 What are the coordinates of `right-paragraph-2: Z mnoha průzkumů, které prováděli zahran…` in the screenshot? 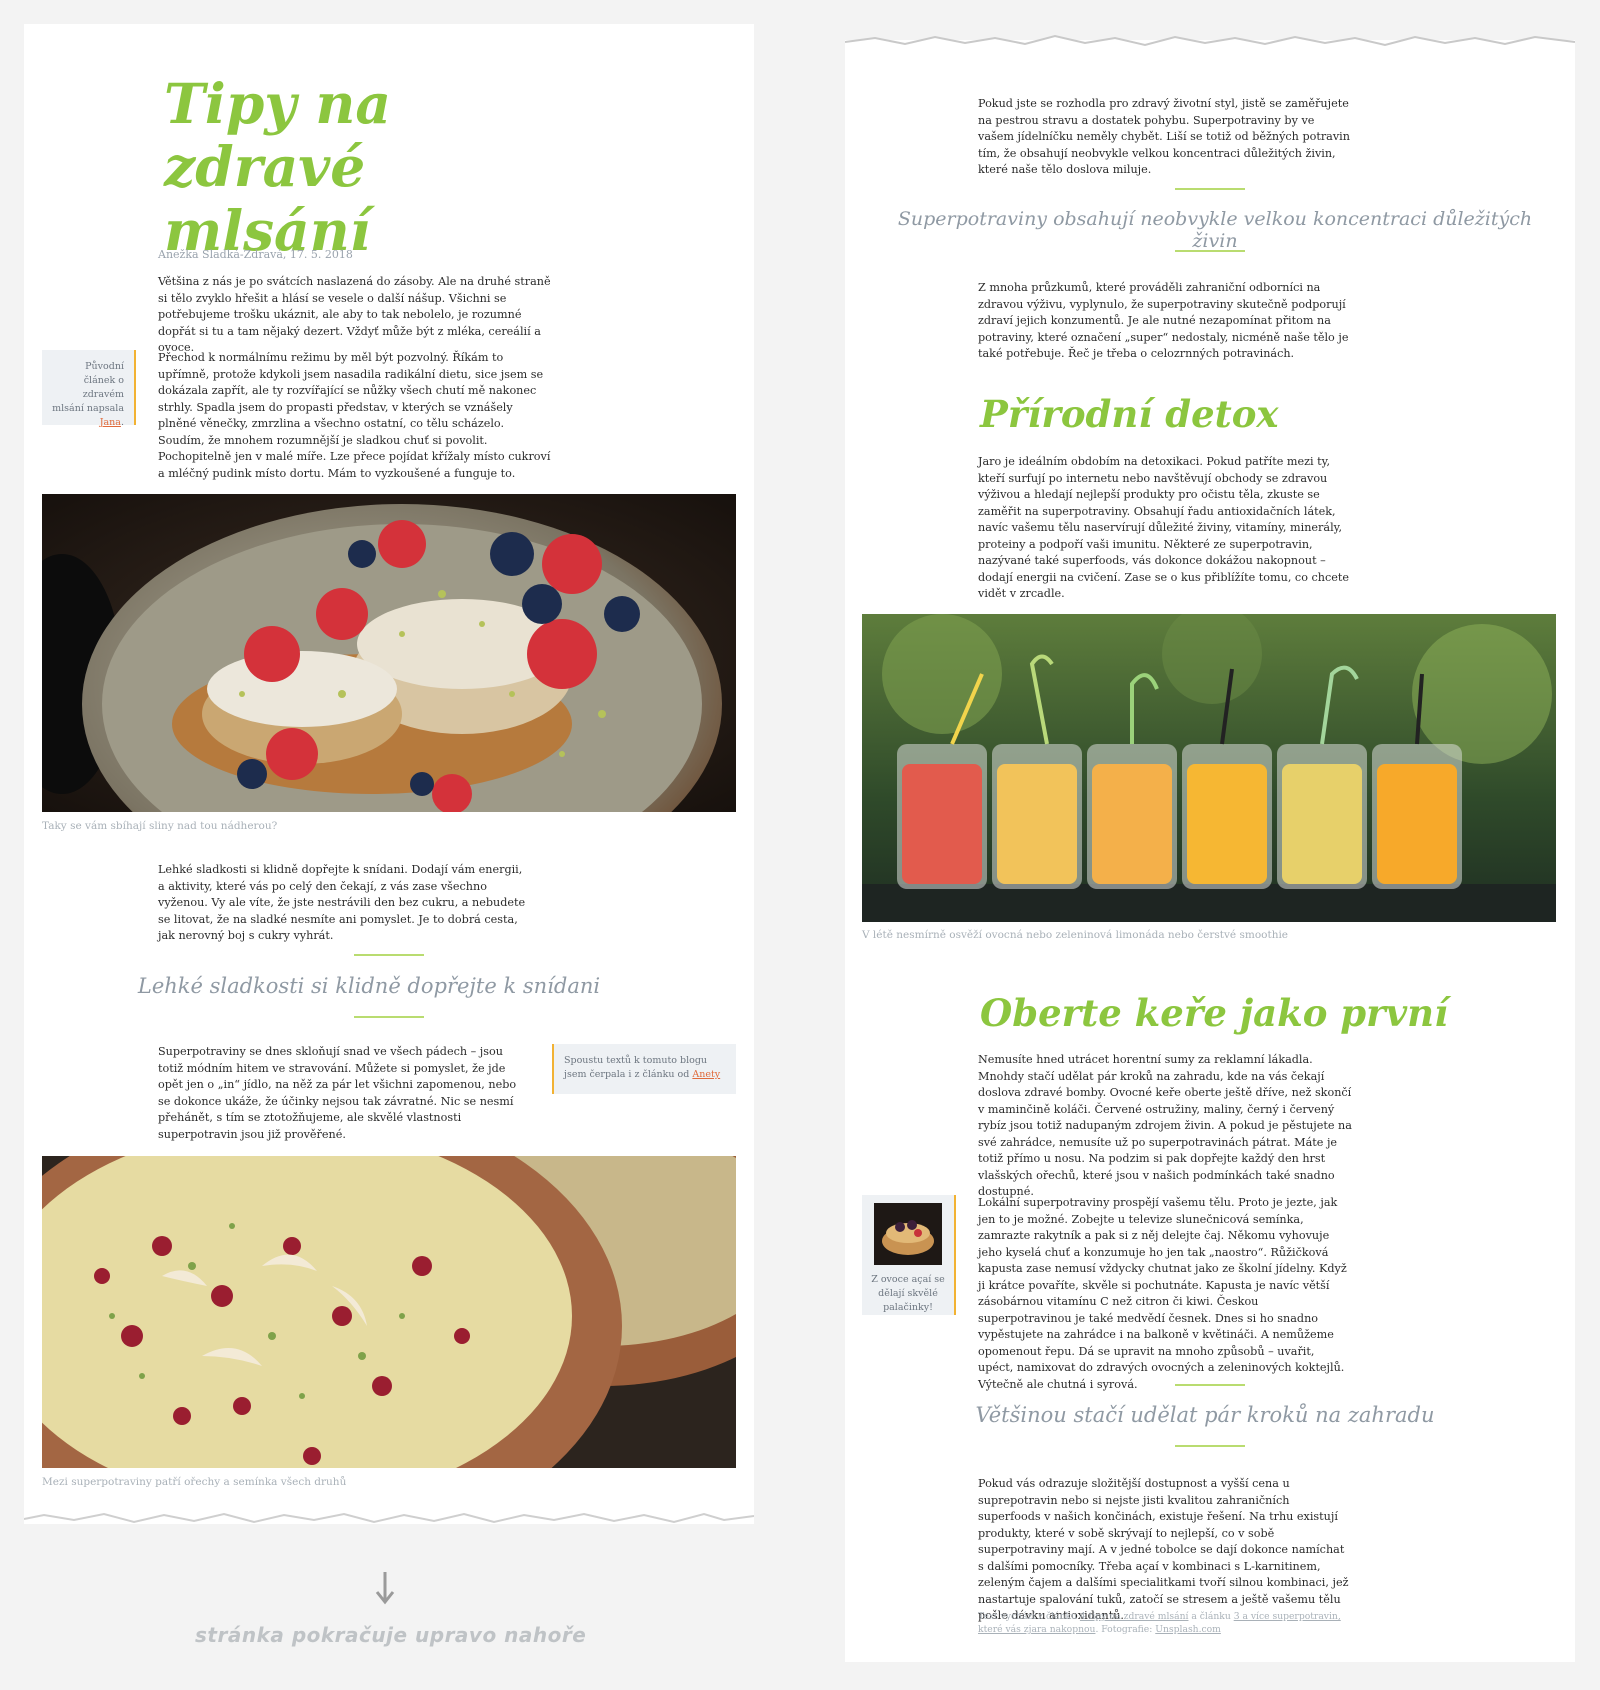 It's located at (1163, 320).